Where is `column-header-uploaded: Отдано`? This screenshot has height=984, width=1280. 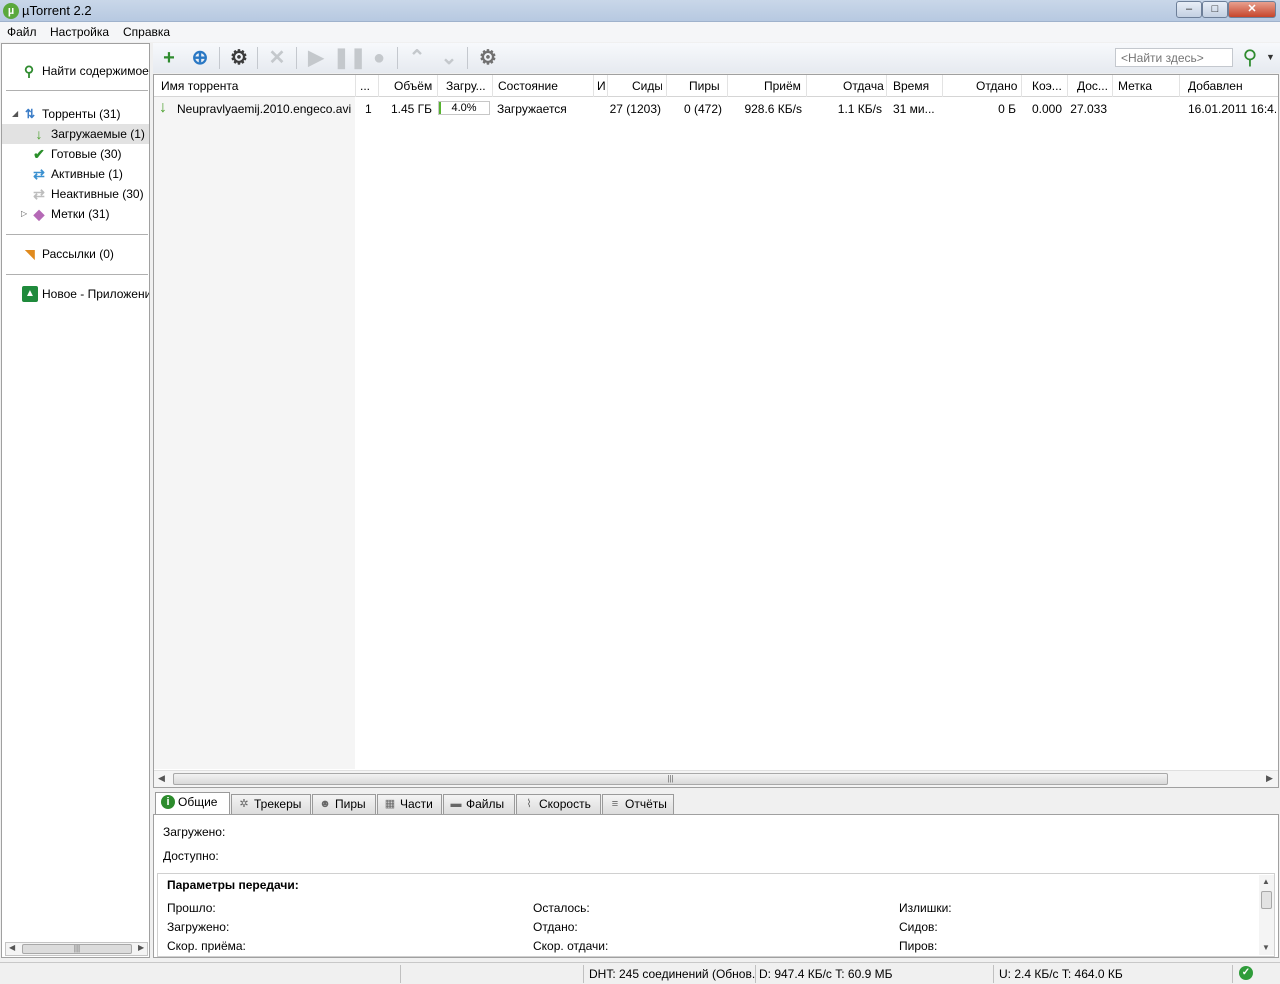
column-header-uploaded: Отдано is located at coordinates (997, 86).